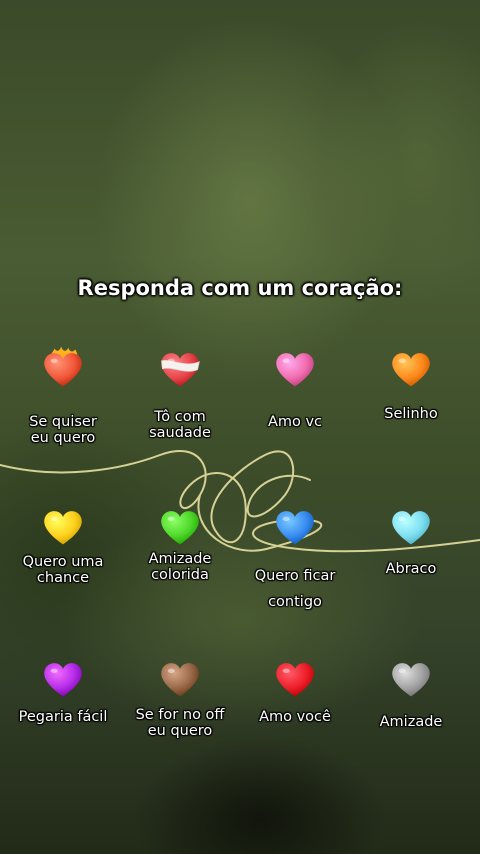 The width and height of the screenshot is (480, 854). I want to click on heart-option-label: Abraco, so click(411, 569).